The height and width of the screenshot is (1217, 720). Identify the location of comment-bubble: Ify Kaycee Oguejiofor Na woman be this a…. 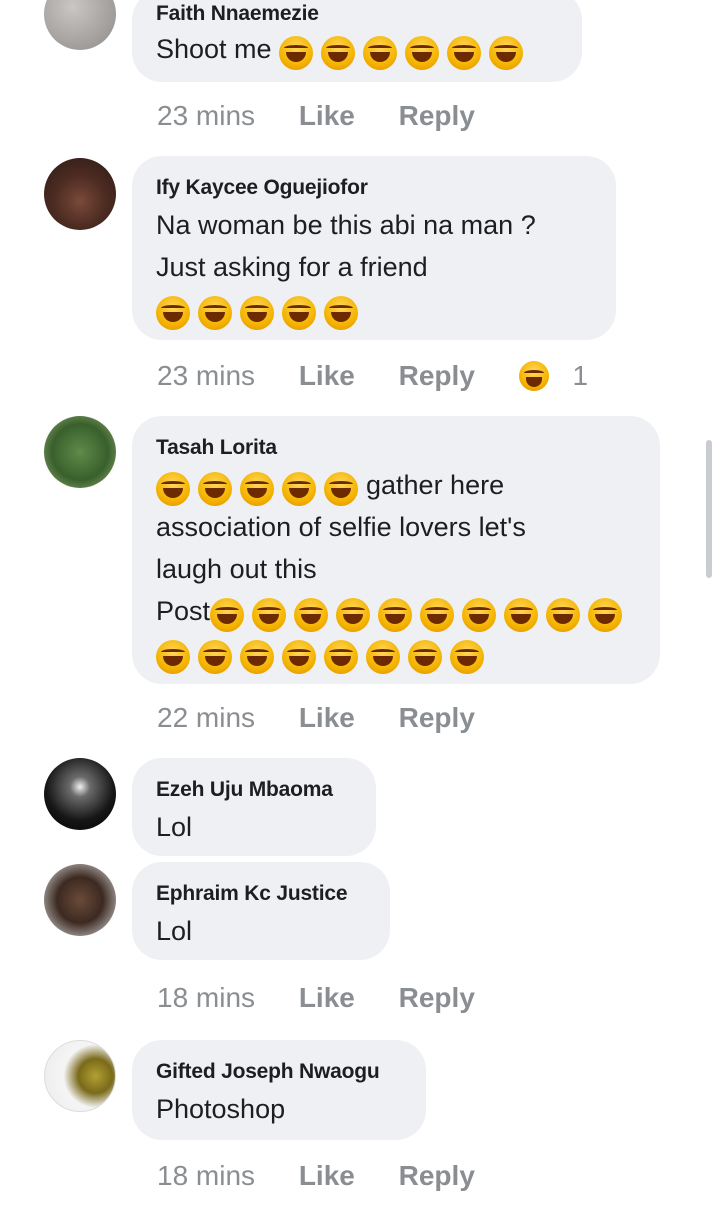
(374, 248).